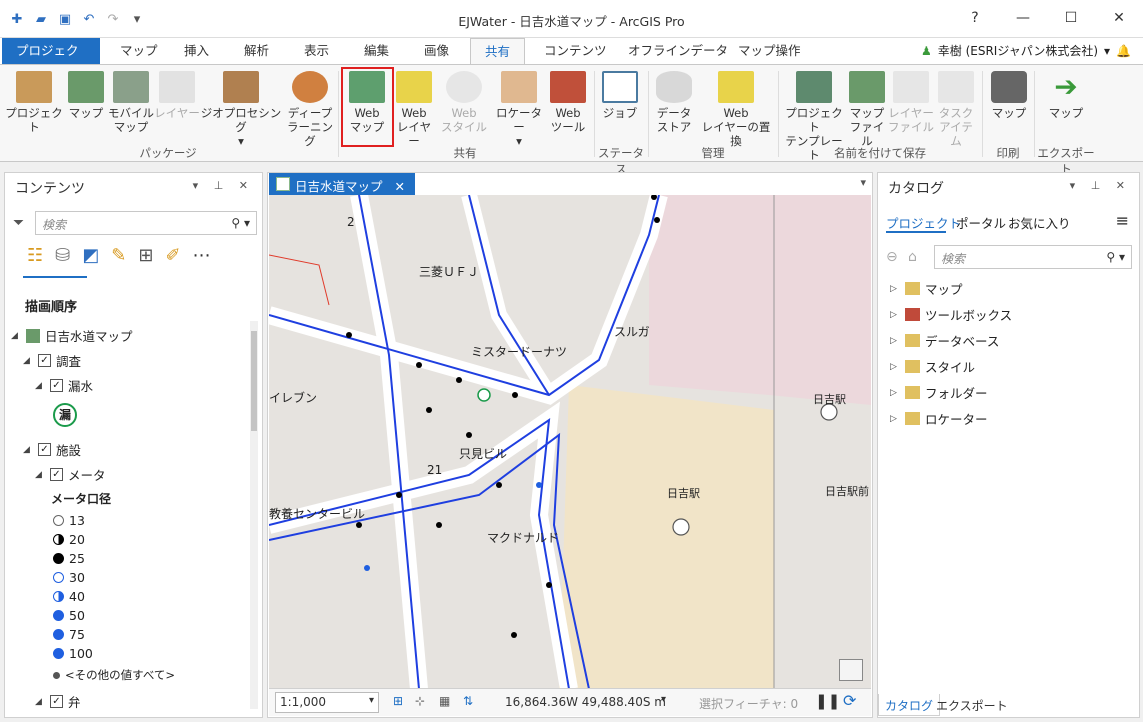 This screenshot has width=1143, height=722. I want to click on map-label: 21, so click(435, 470).